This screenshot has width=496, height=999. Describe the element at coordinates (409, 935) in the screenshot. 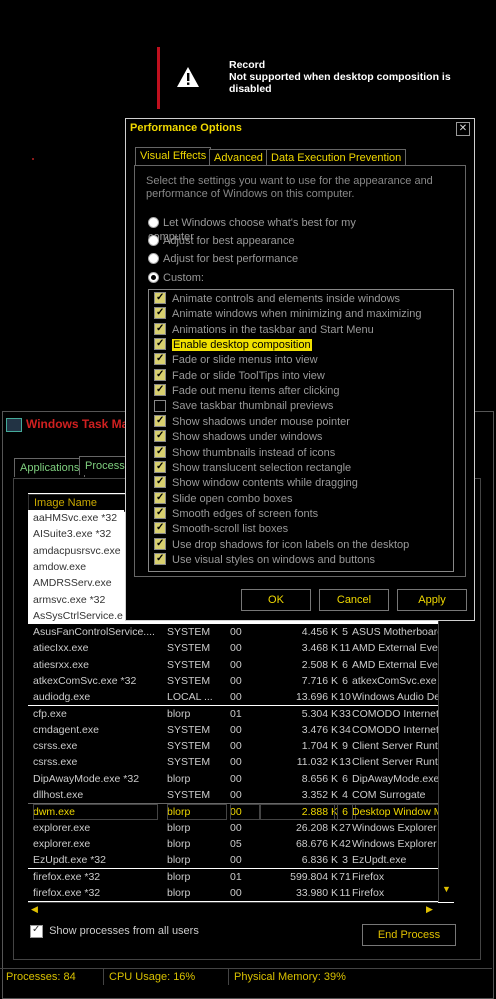

I see `end-process-button: End Process` at that location.